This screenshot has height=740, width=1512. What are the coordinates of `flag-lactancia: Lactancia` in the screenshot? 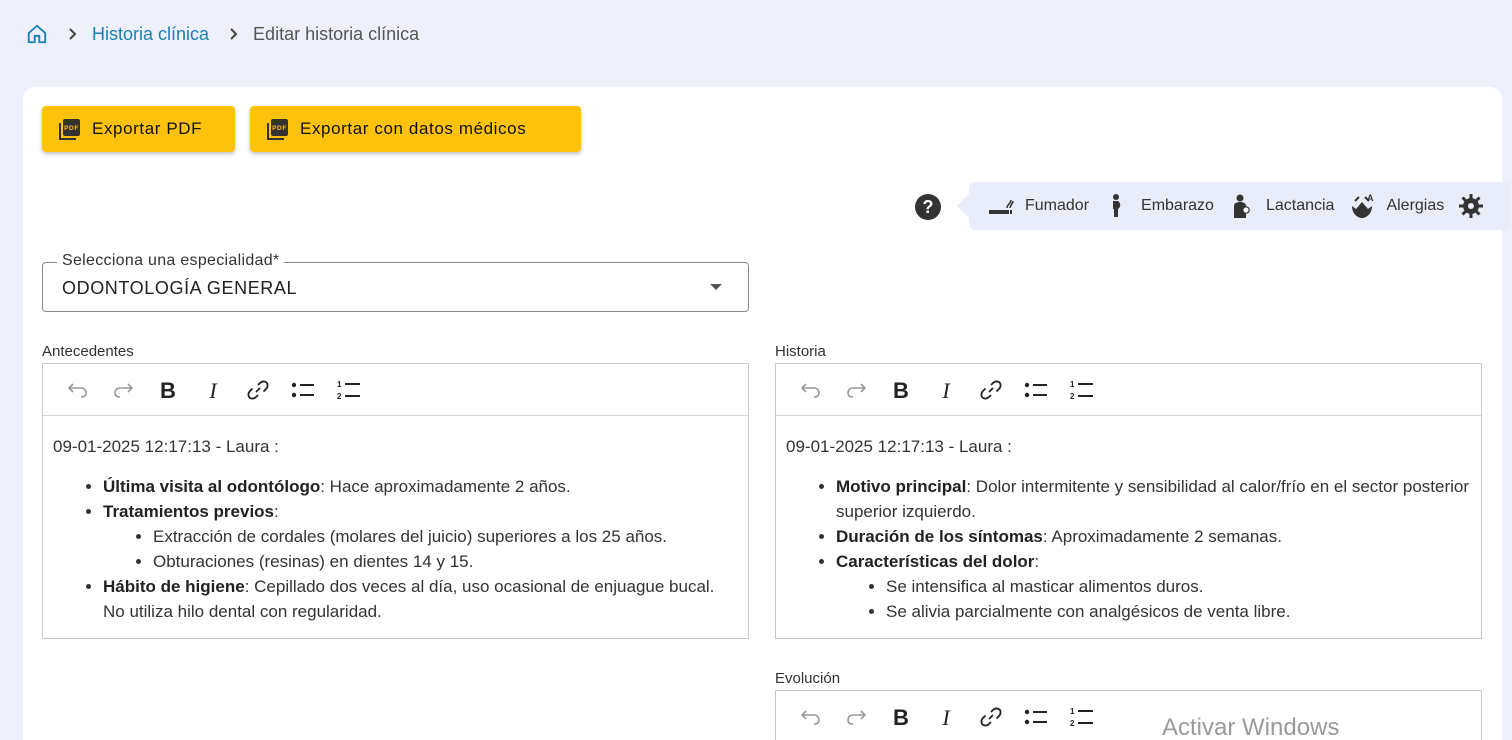 It's located at (1281, 206).